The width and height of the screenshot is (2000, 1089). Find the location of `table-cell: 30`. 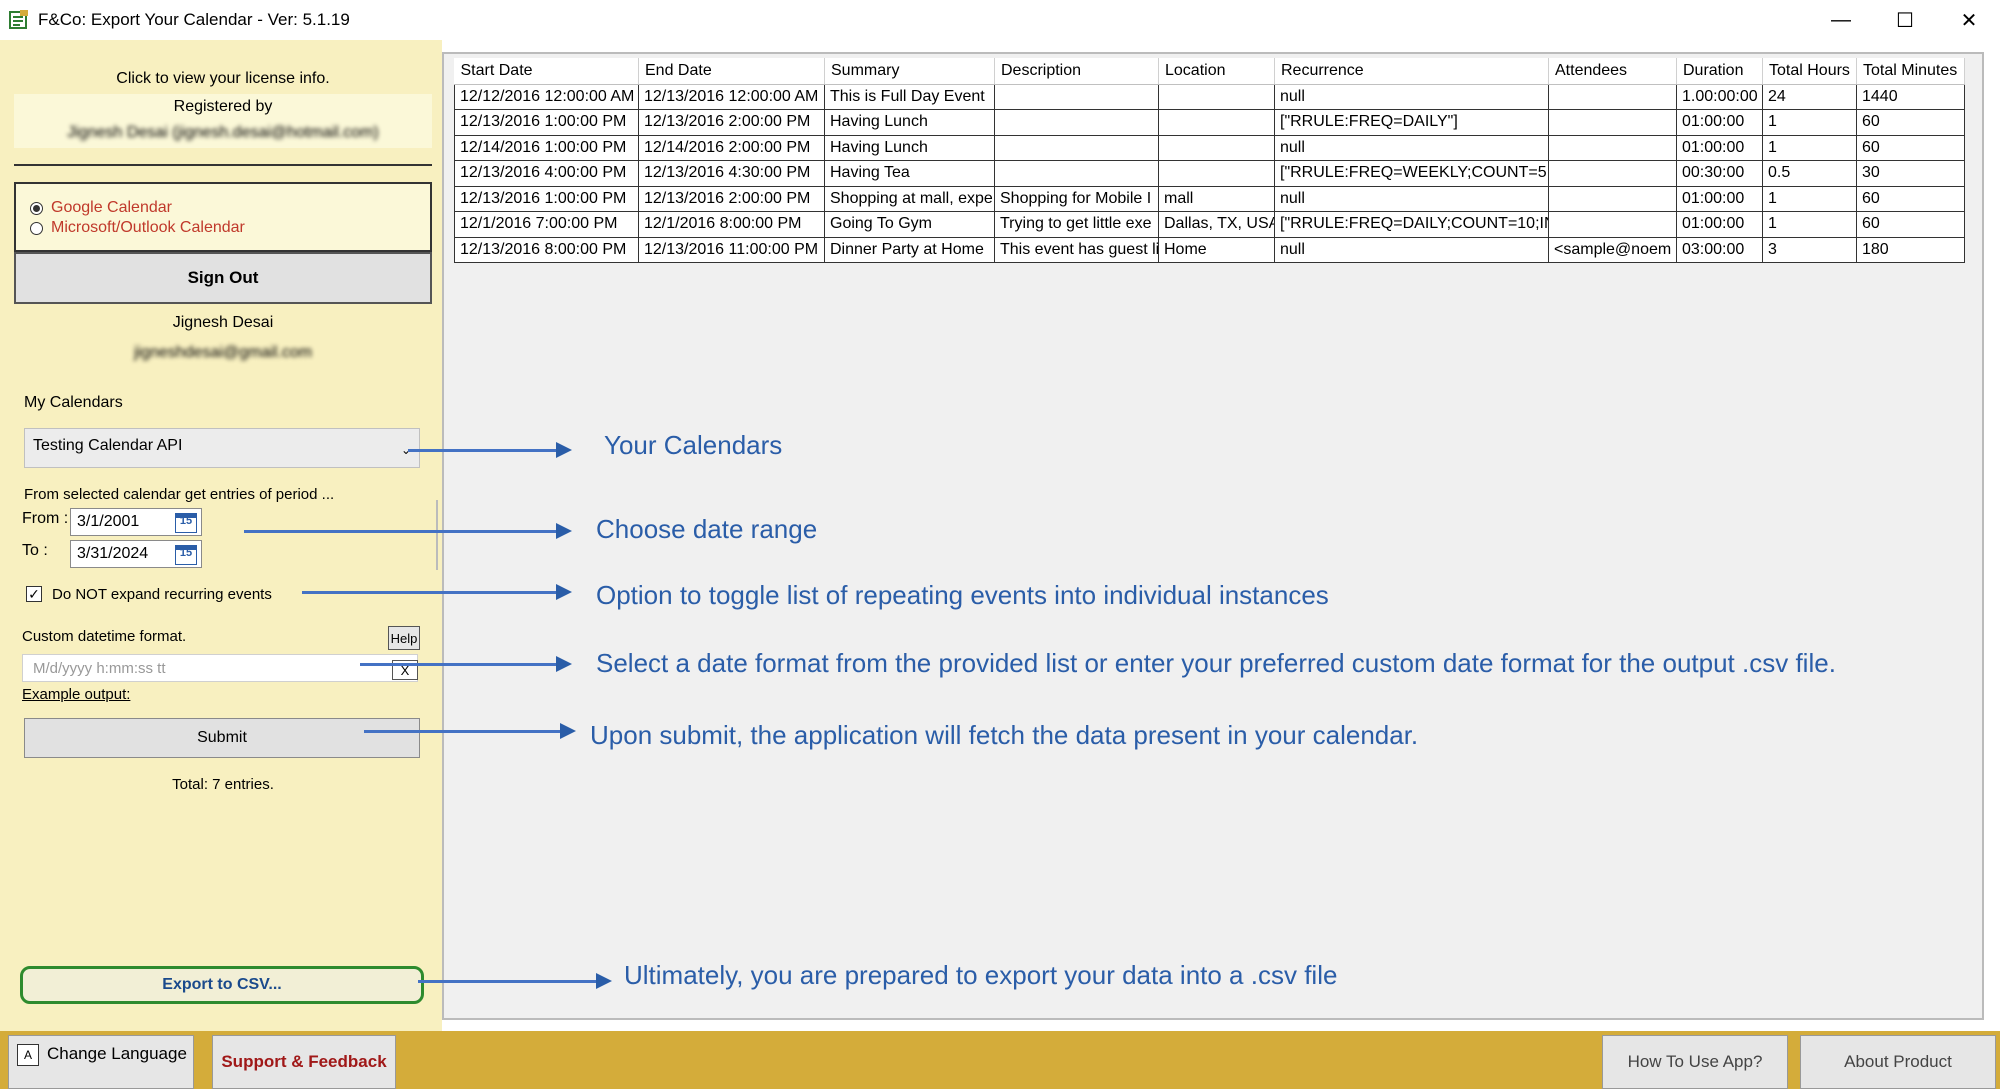

table-cell: 30 is located at coordinates (1910, 173).